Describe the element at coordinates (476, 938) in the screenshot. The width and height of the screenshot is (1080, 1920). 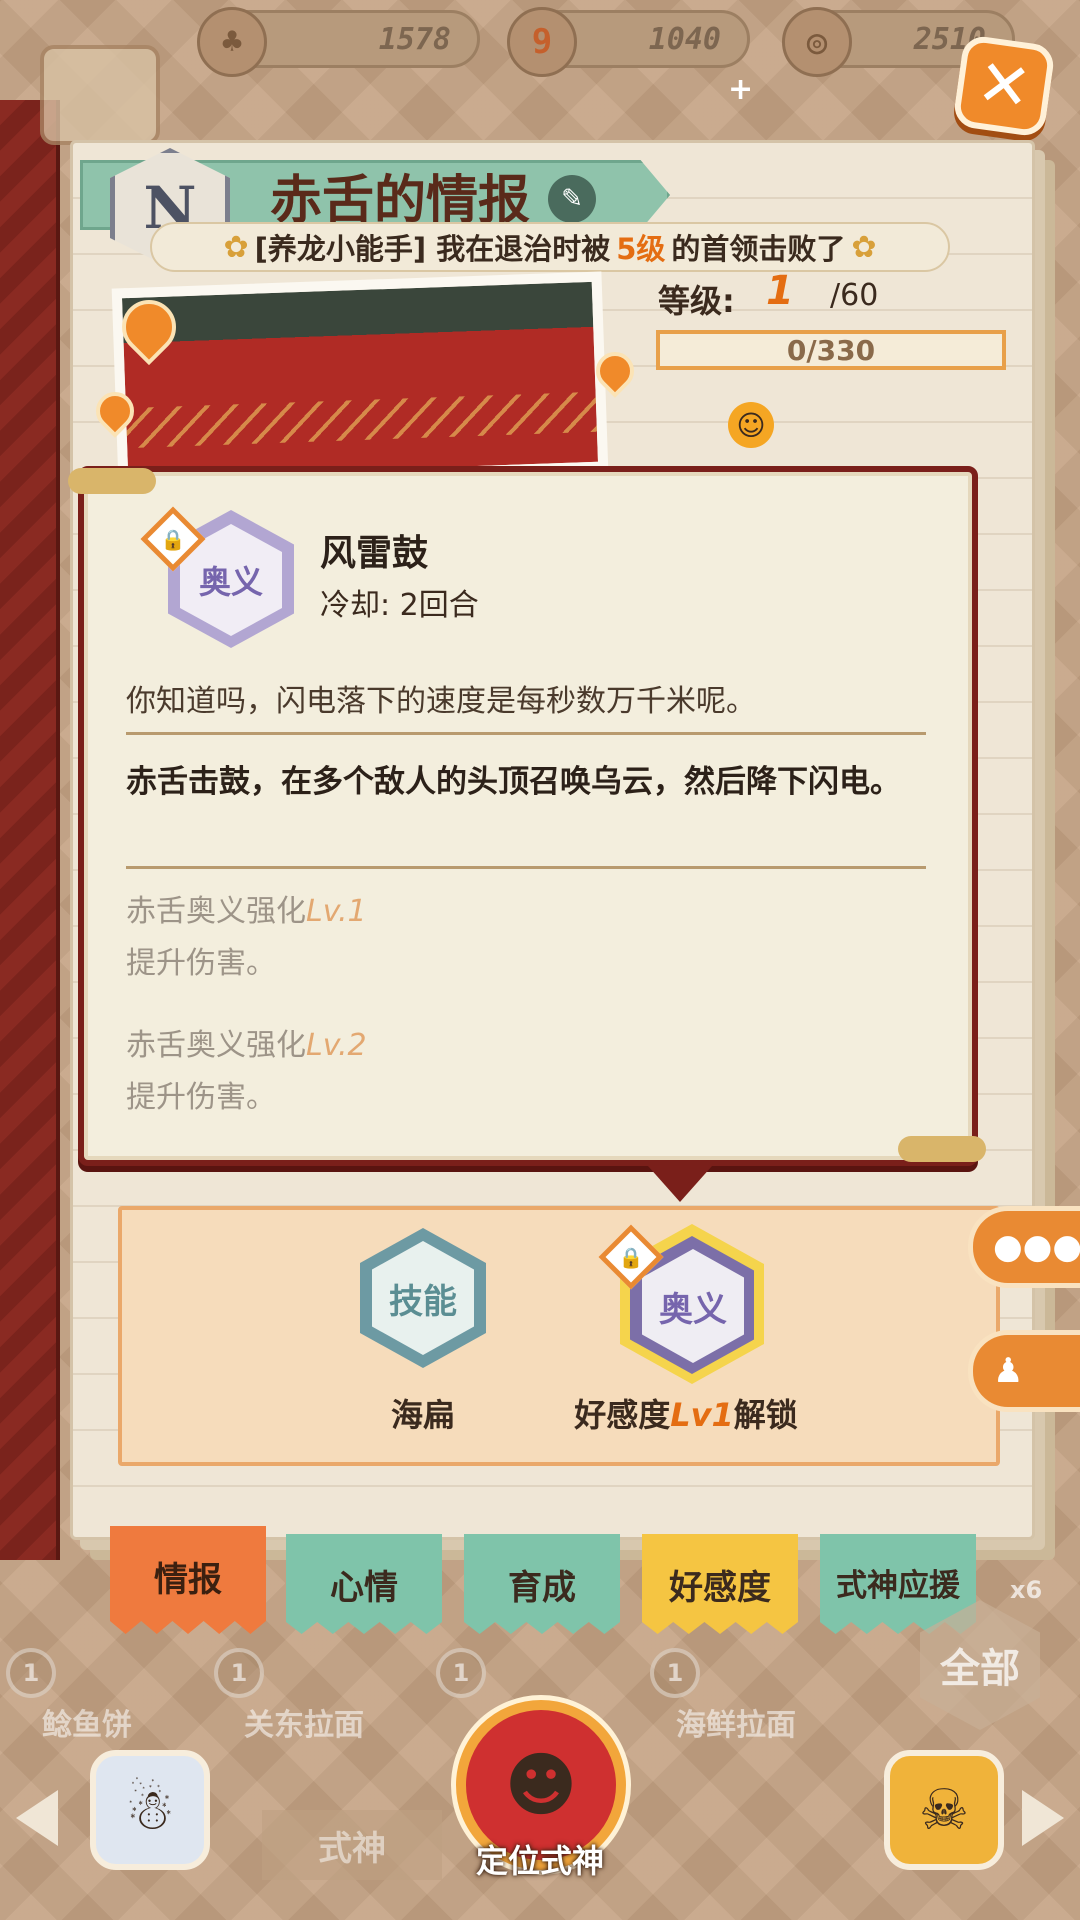
I see `upgrade-item: 赤舌奥义强化Lv.1 提升伤害。` at that location.